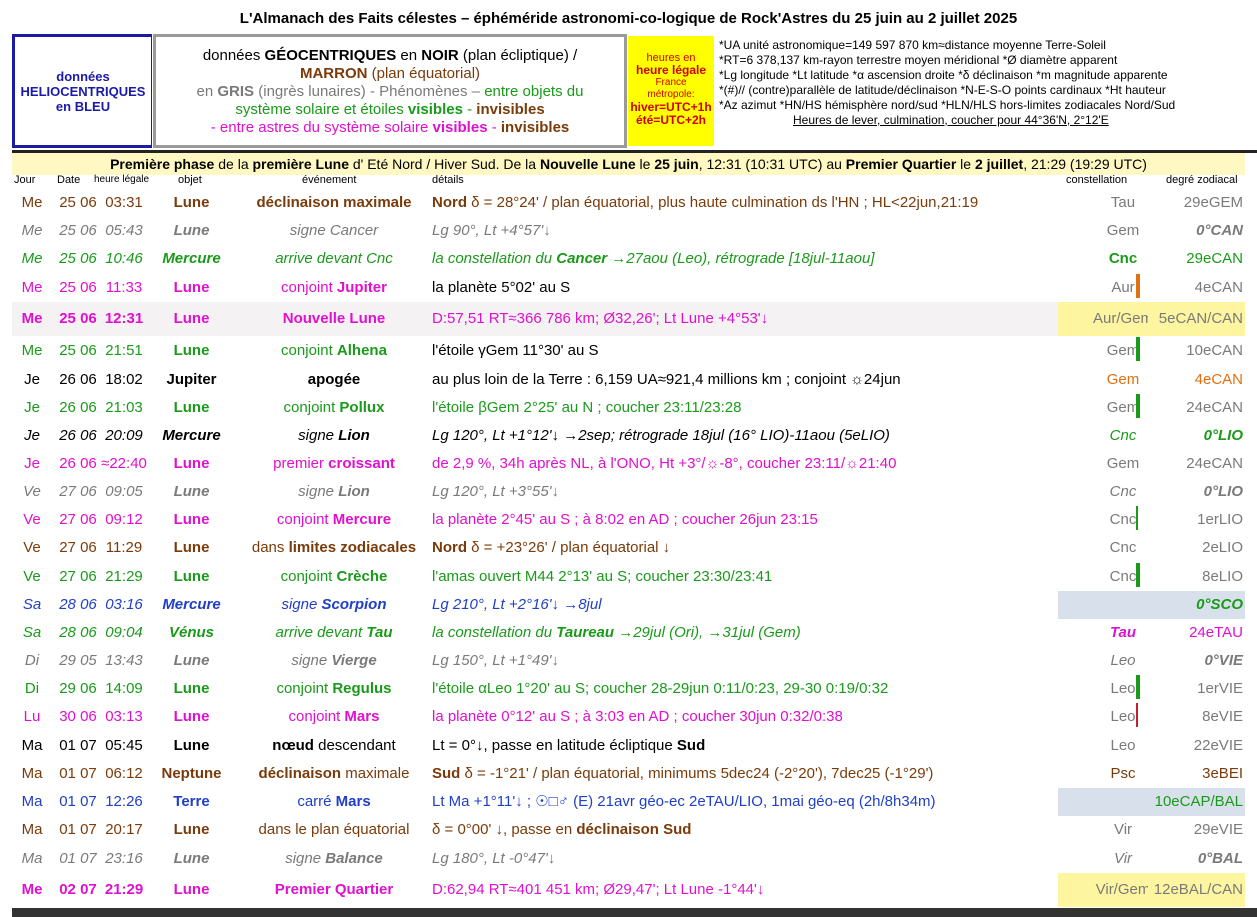 Image resolution: width=1257 pixels, height=917 pixels. Describe the element at coordinates (496, 491) in the screenshot. I see `cell-details: Lg 120°, Lt +3°55'↓` at that location.